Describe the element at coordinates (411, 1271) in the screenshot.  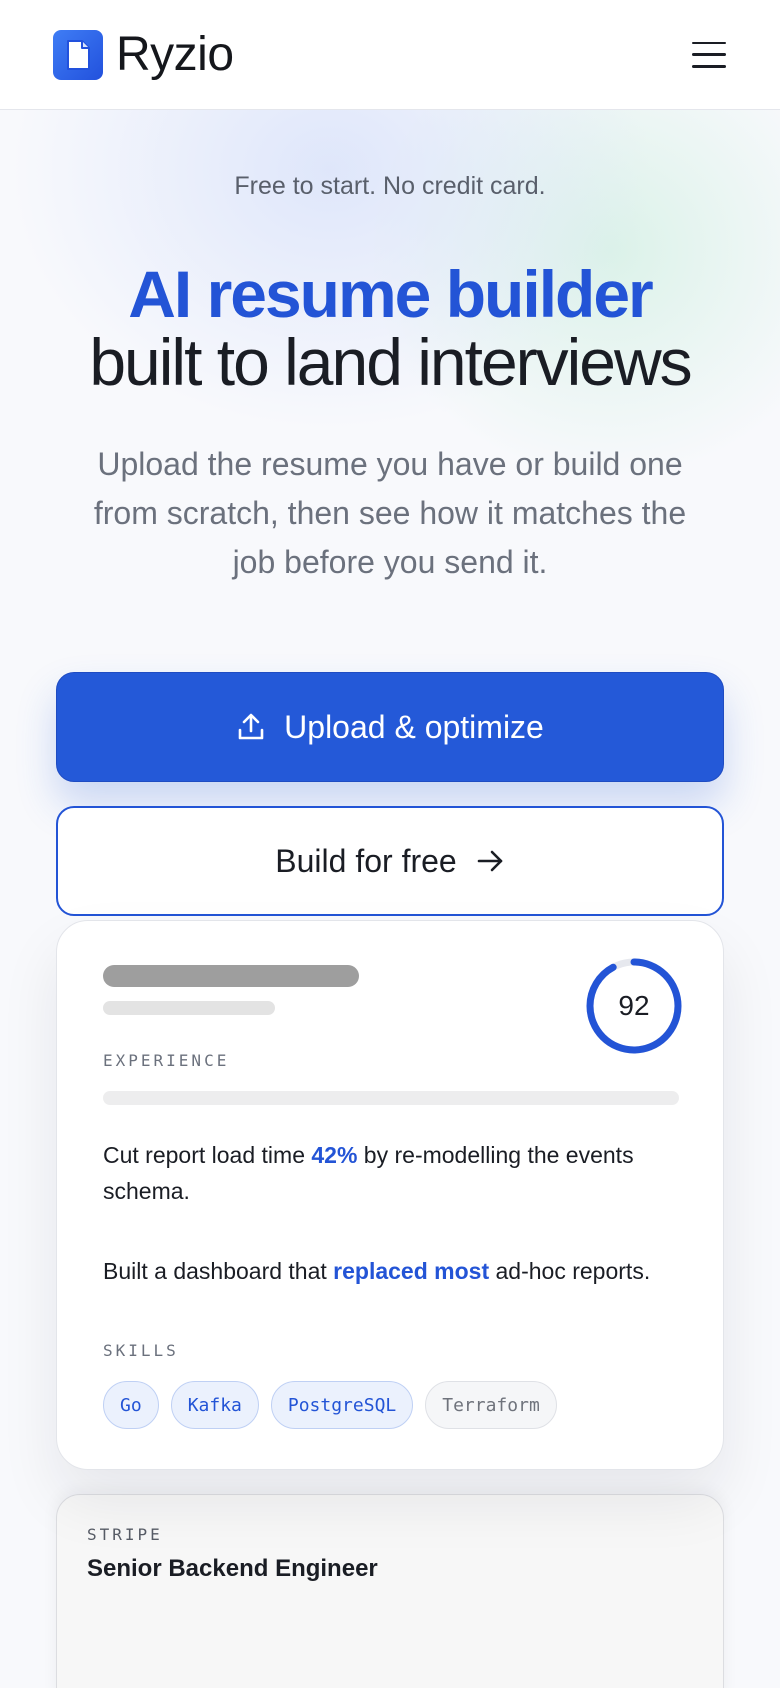
I see `bullet-highlight: replaced most` at that location.